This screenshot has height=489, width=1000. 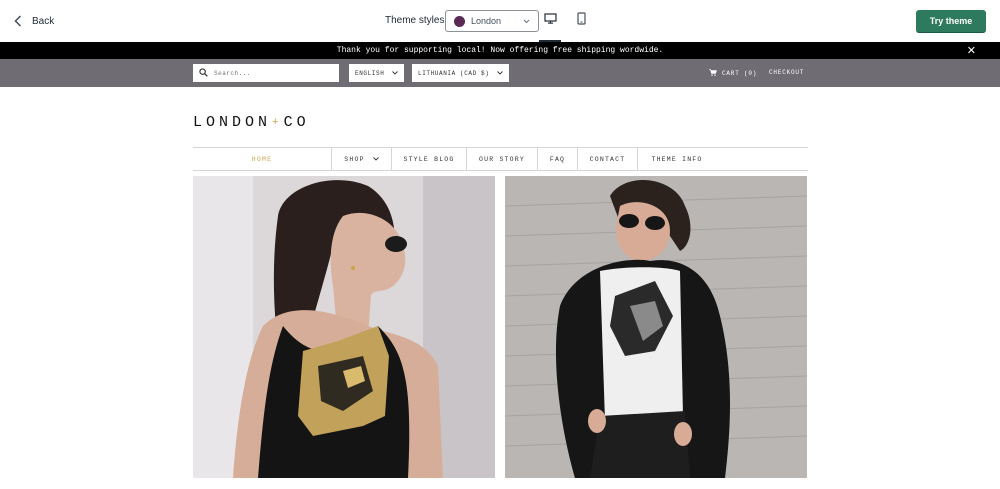 I want to click on logo-text-left: LONDON, so click(x=232, y=122).